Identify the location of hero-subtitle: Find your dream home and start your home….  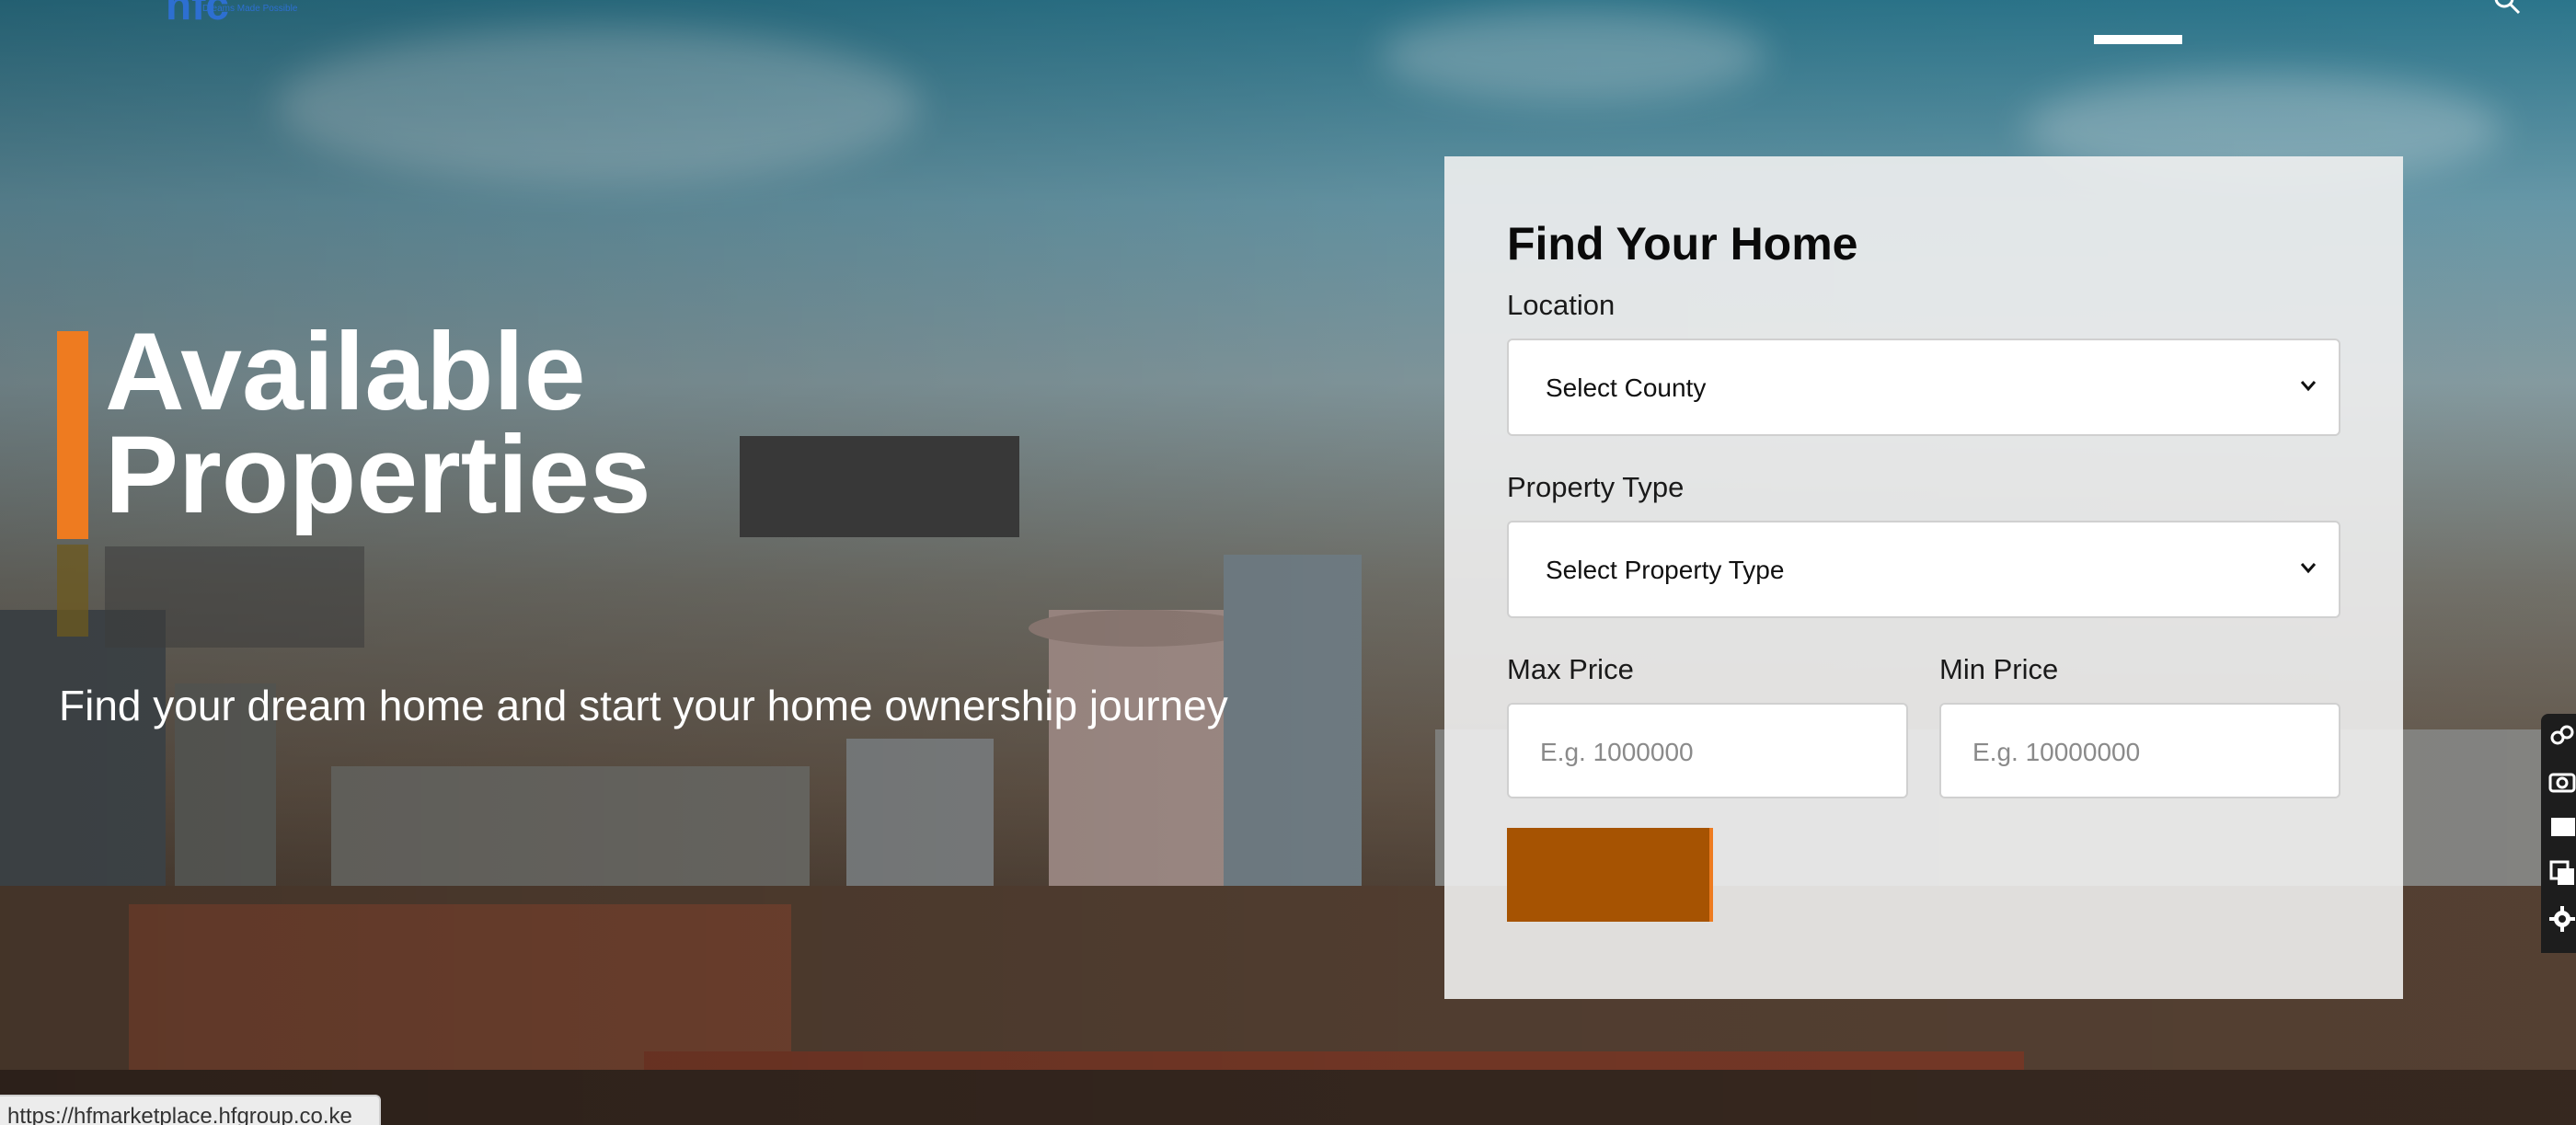
(643, 705).